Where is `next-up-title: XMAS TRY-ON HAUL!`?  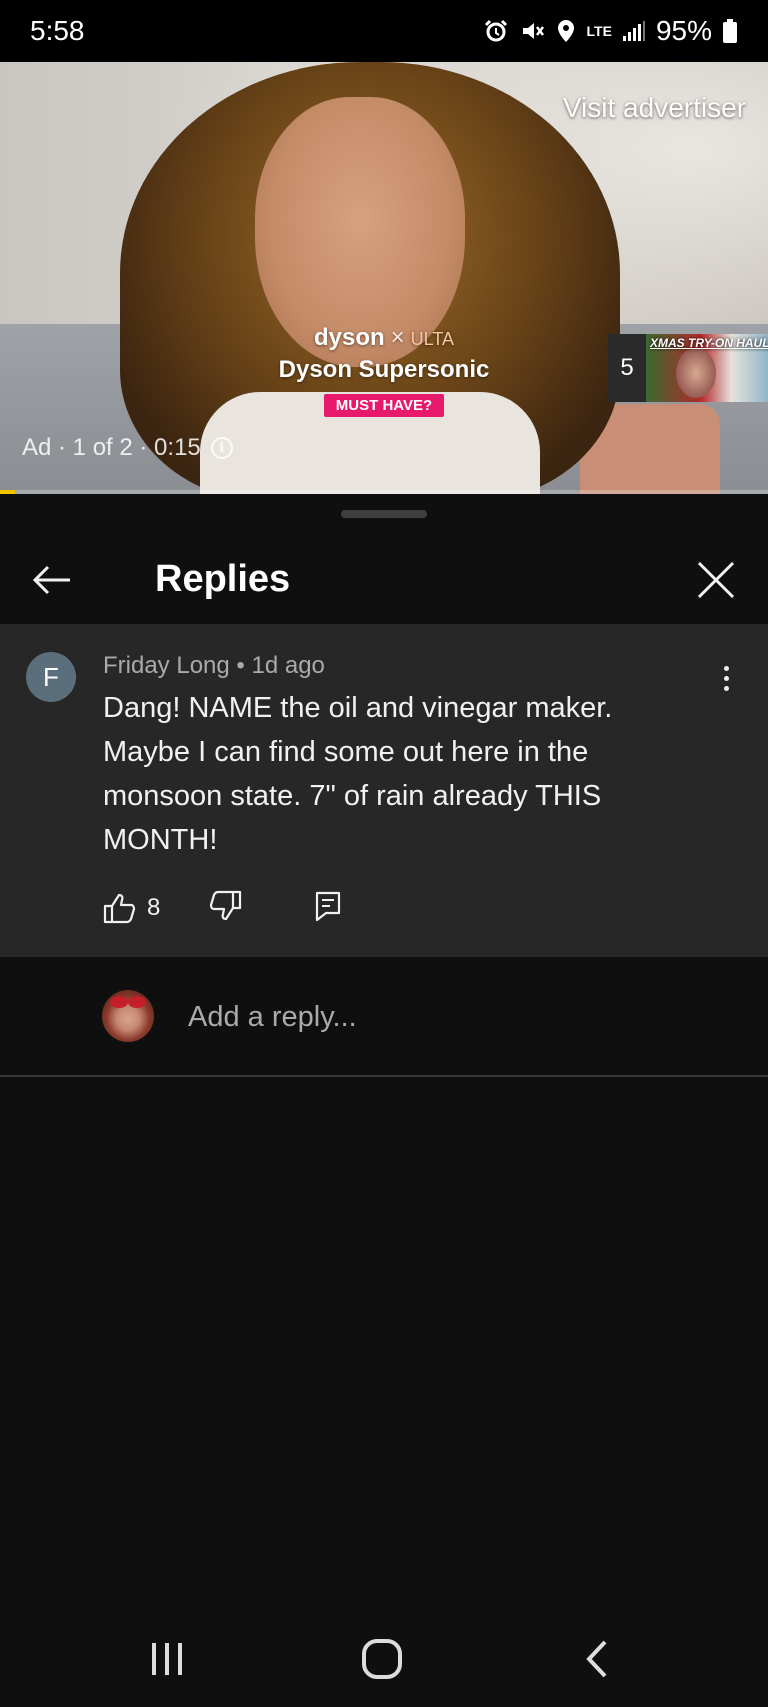 next-up-title: XMAS TRY-ON HAUL! is located at coordinates (709, 343).